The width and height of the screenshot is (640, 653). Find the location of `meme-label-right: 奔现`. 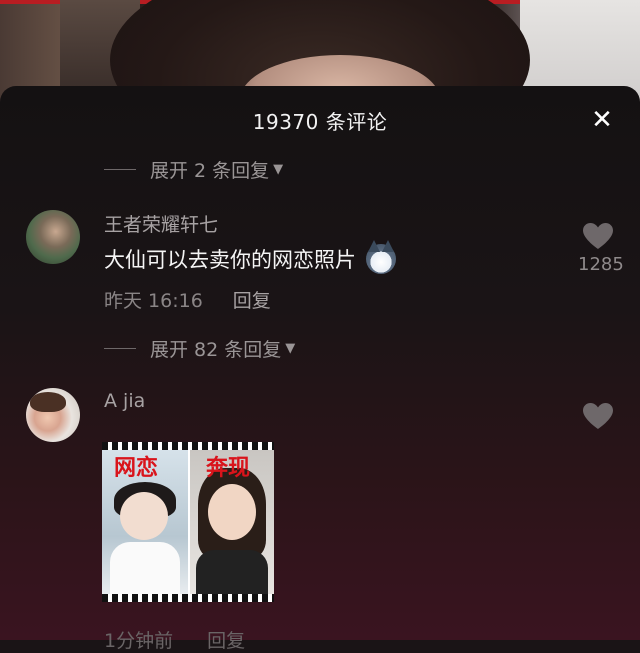

meme-label-right: 奔现 is located at coordinates (228, 468).